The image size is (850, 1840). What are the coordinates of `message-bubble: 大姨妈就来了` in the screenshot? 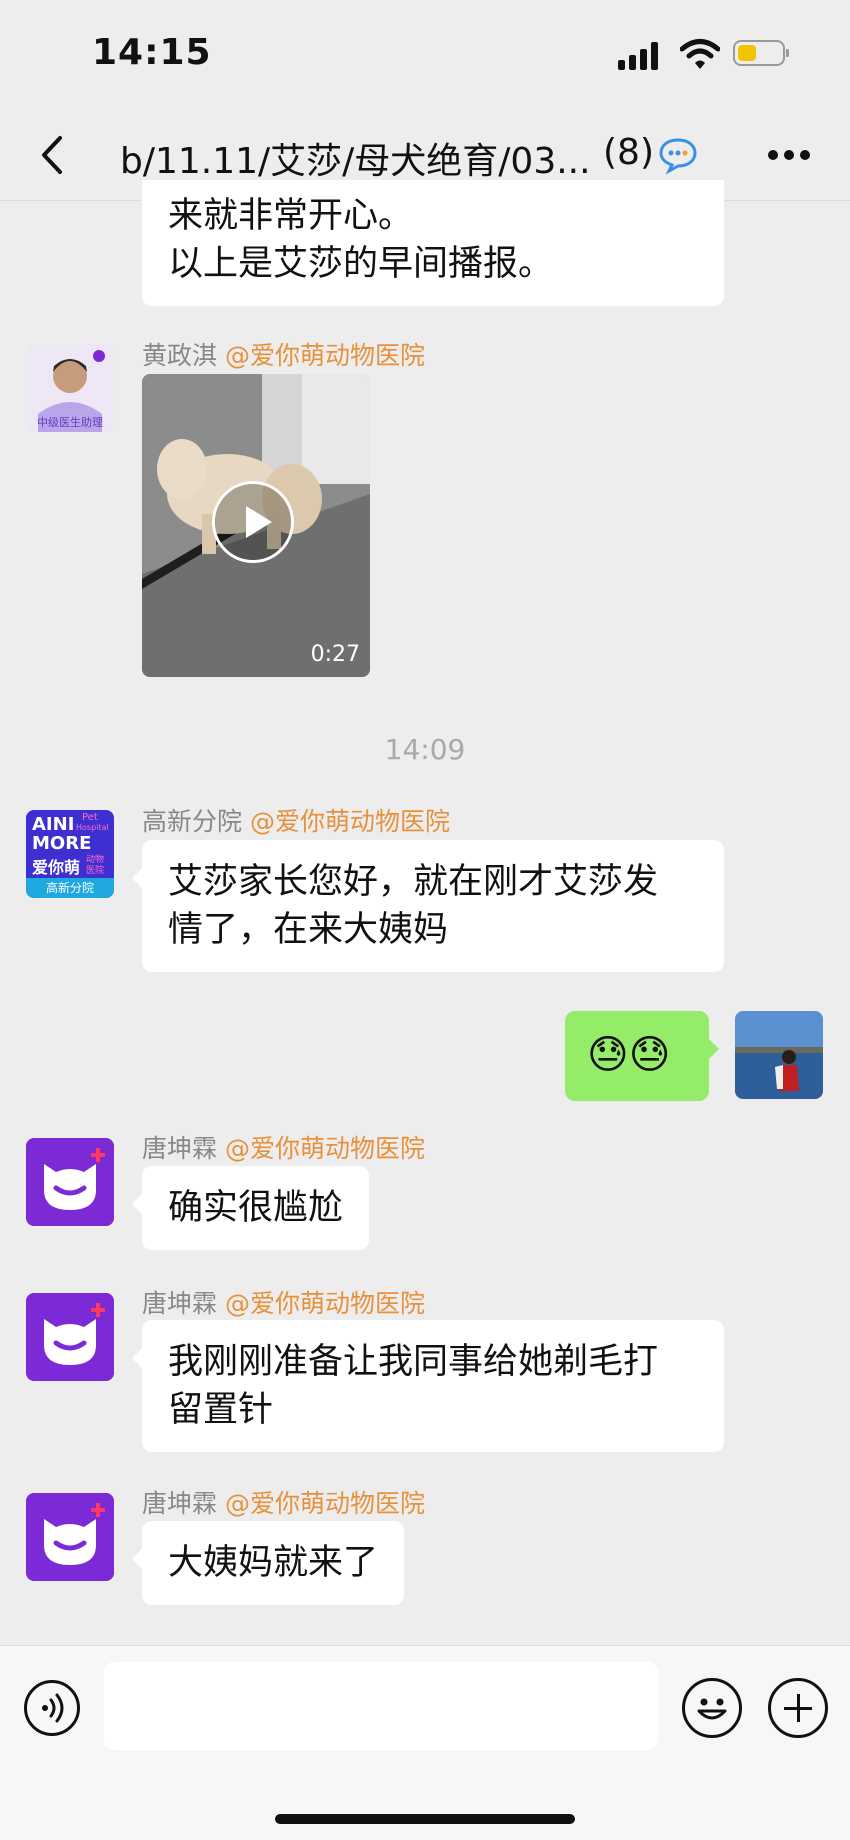 It's located at (268, 1563).